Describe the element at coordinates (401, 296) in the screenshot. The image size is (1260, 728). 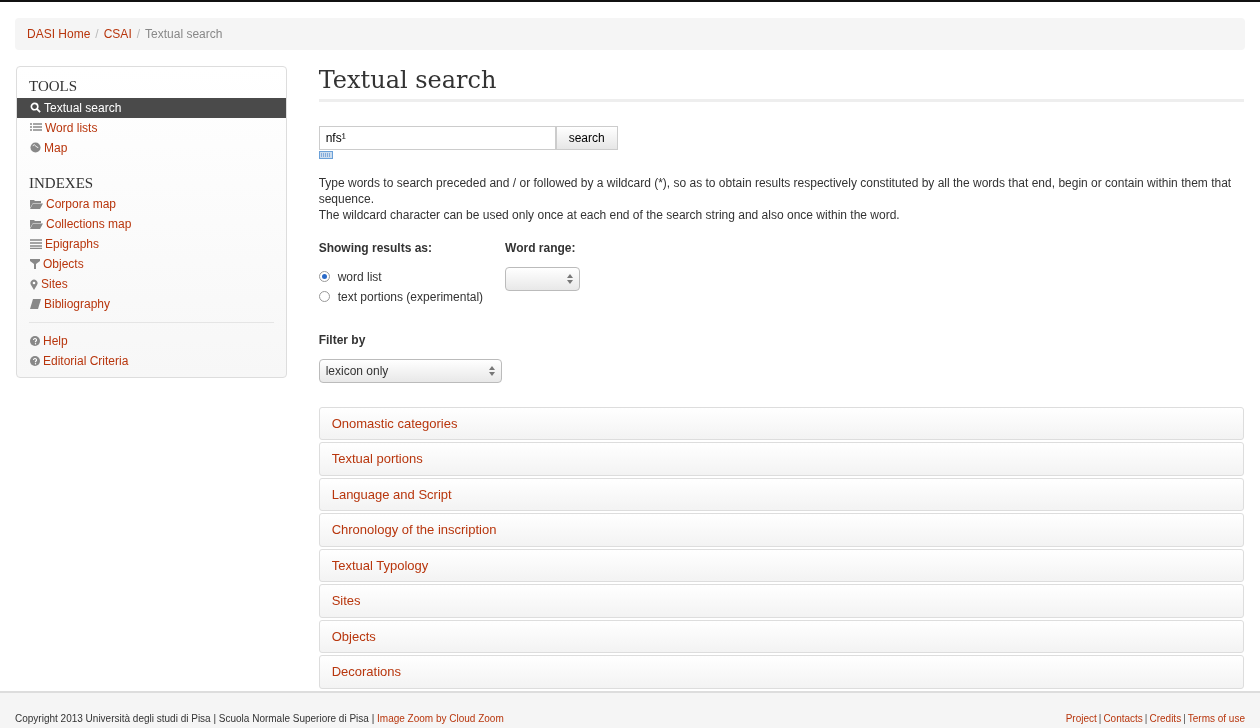
I see `radio-option: text portions (experimental)` at that location.